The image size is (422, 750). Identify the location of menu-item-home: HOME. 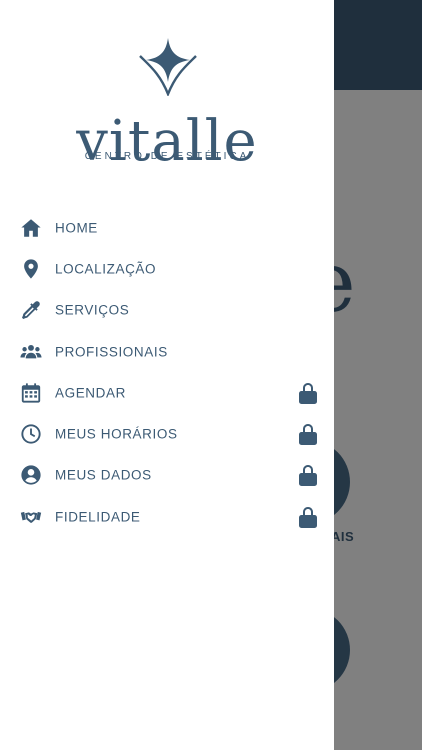
(167, 227).